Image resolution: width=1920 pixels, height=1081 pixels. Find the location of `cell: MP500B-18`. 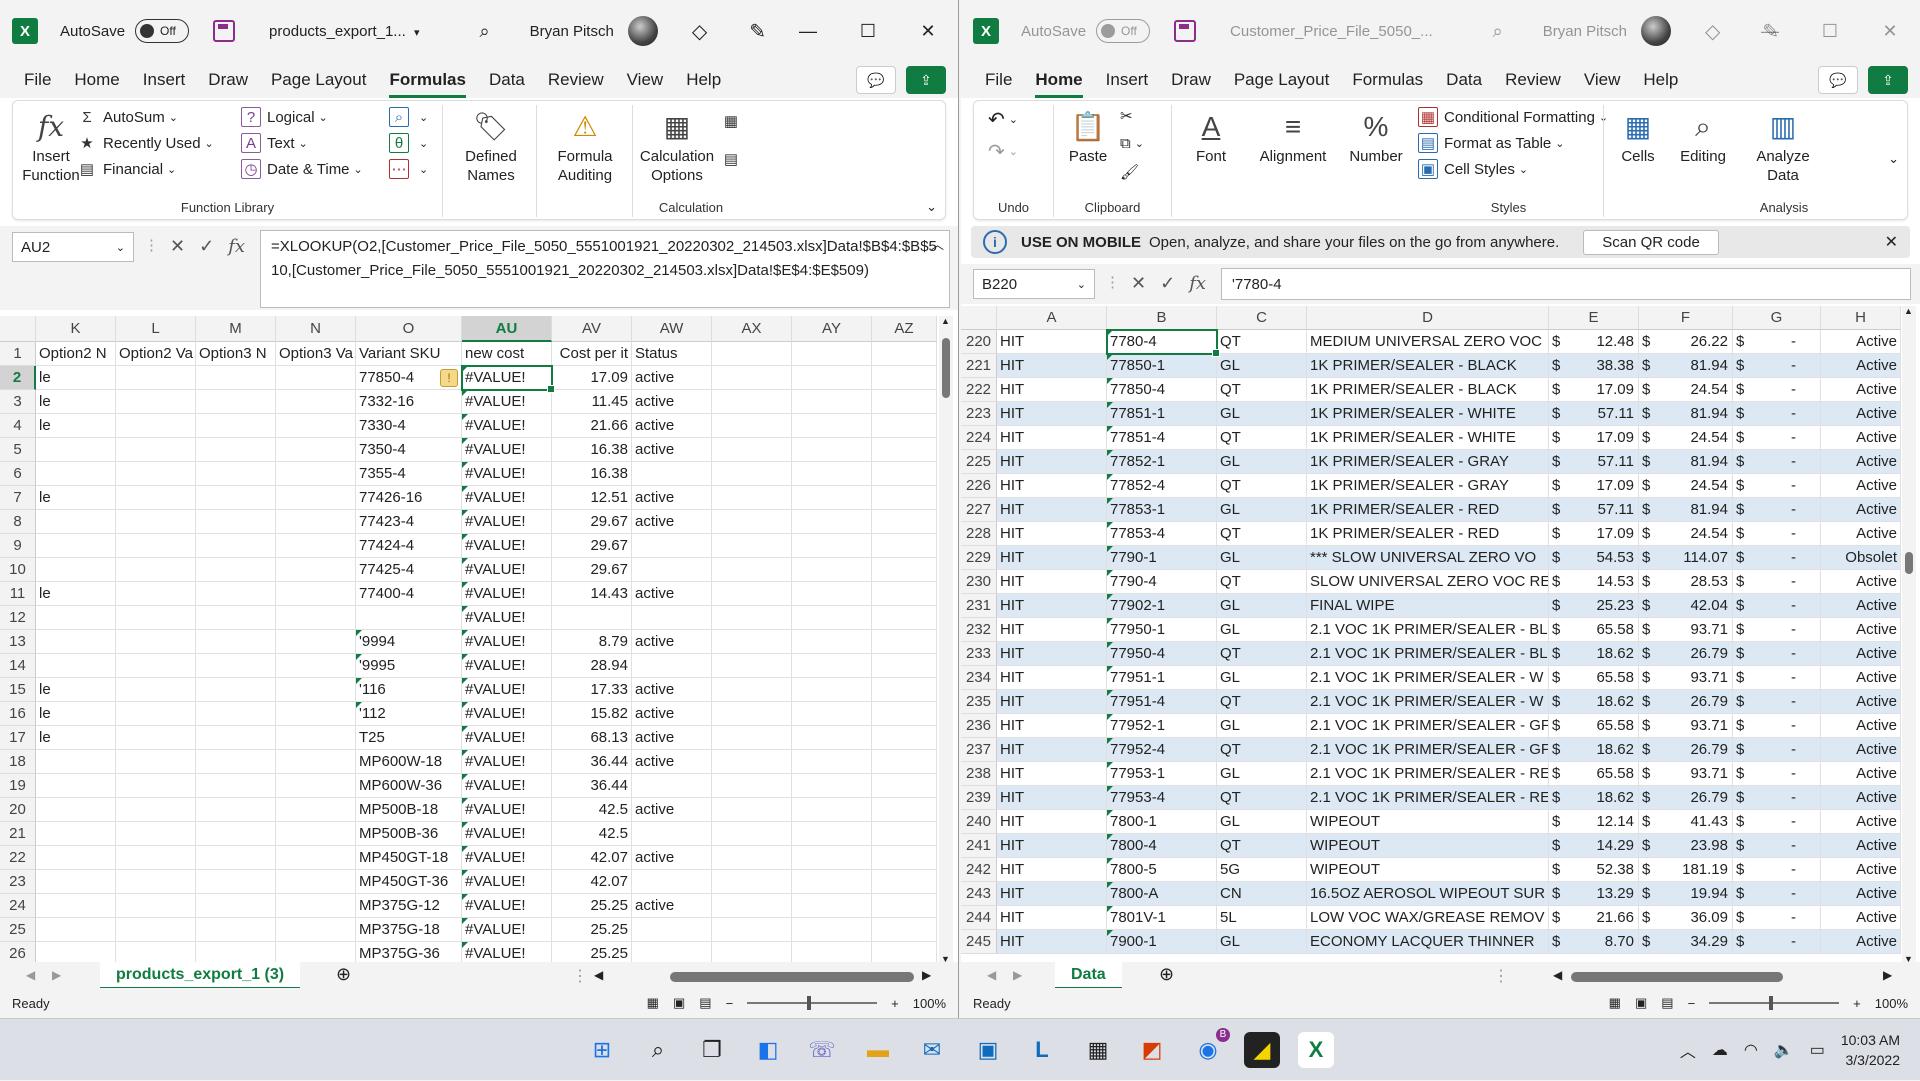

cell: MP500B-18 is located at coordinates (409, 810).